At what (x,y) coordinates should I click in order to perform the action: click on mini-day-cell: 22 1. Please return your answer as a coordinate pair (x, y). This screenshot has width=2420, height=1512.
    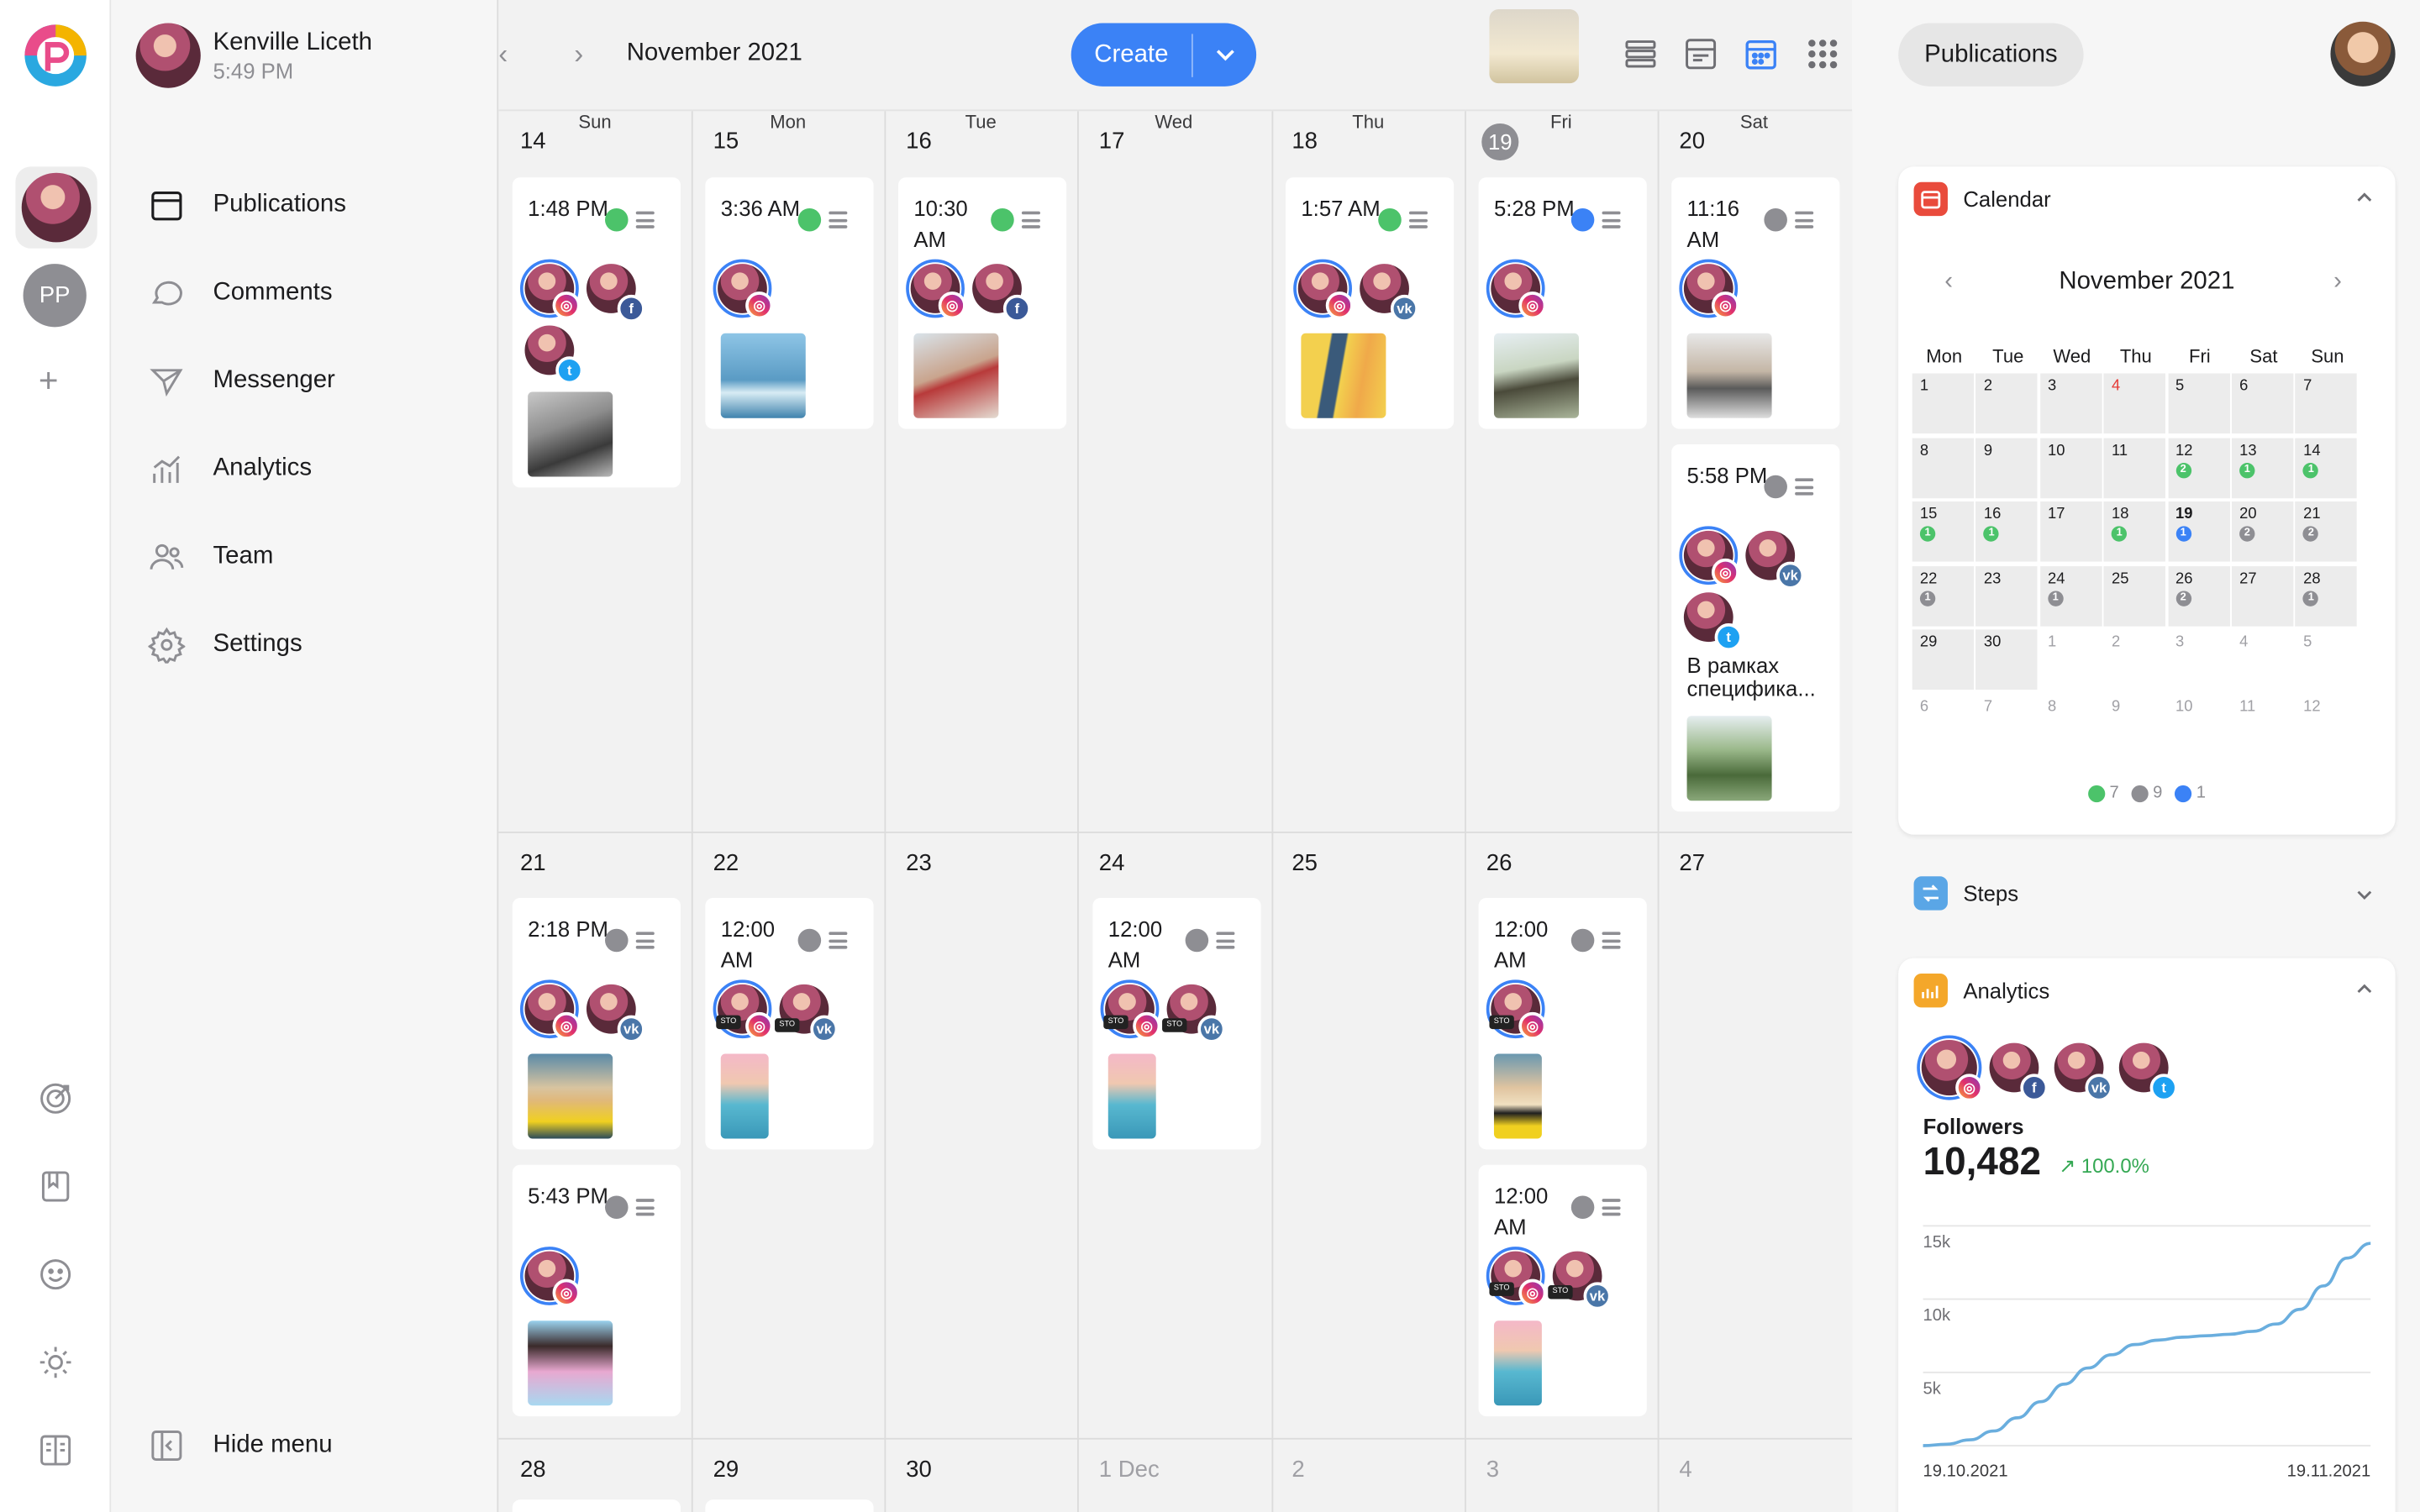
    Looking at the image, I should click on (1943, 595).